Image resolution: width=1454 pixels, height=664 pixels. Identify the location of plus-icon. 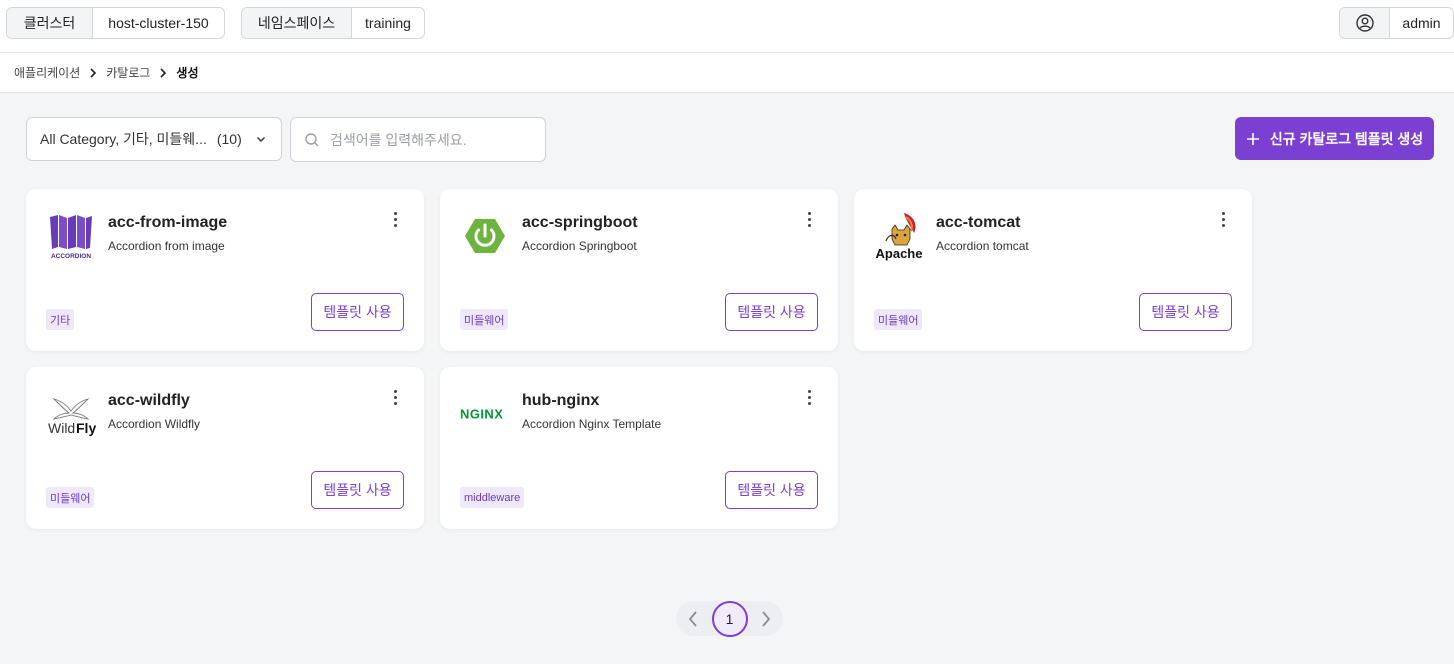
(1253, 139).